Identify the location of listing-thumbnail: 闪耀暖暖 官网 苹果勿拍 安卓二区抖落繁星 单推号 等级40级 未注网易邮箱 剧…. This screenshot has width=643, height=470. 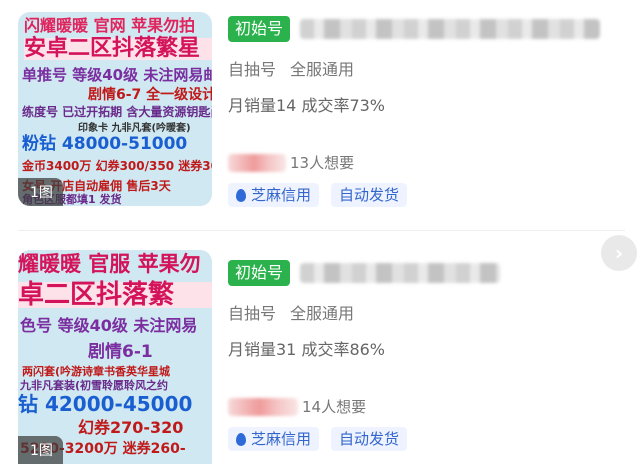
(115, 109).